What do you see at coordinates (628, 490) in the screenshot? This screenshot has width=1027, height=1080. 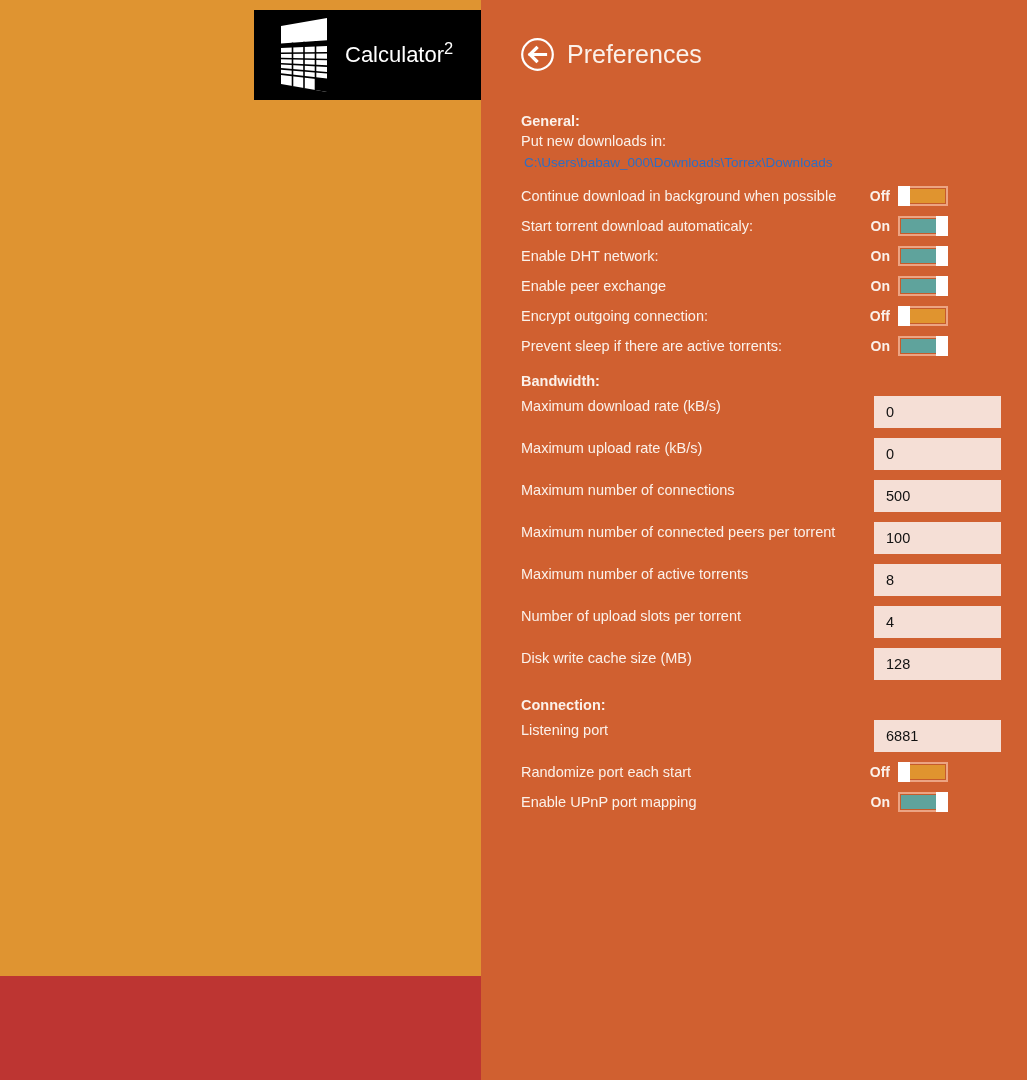 I see `setting-label: Maximum number of connections` at bounding box center [628, 490].